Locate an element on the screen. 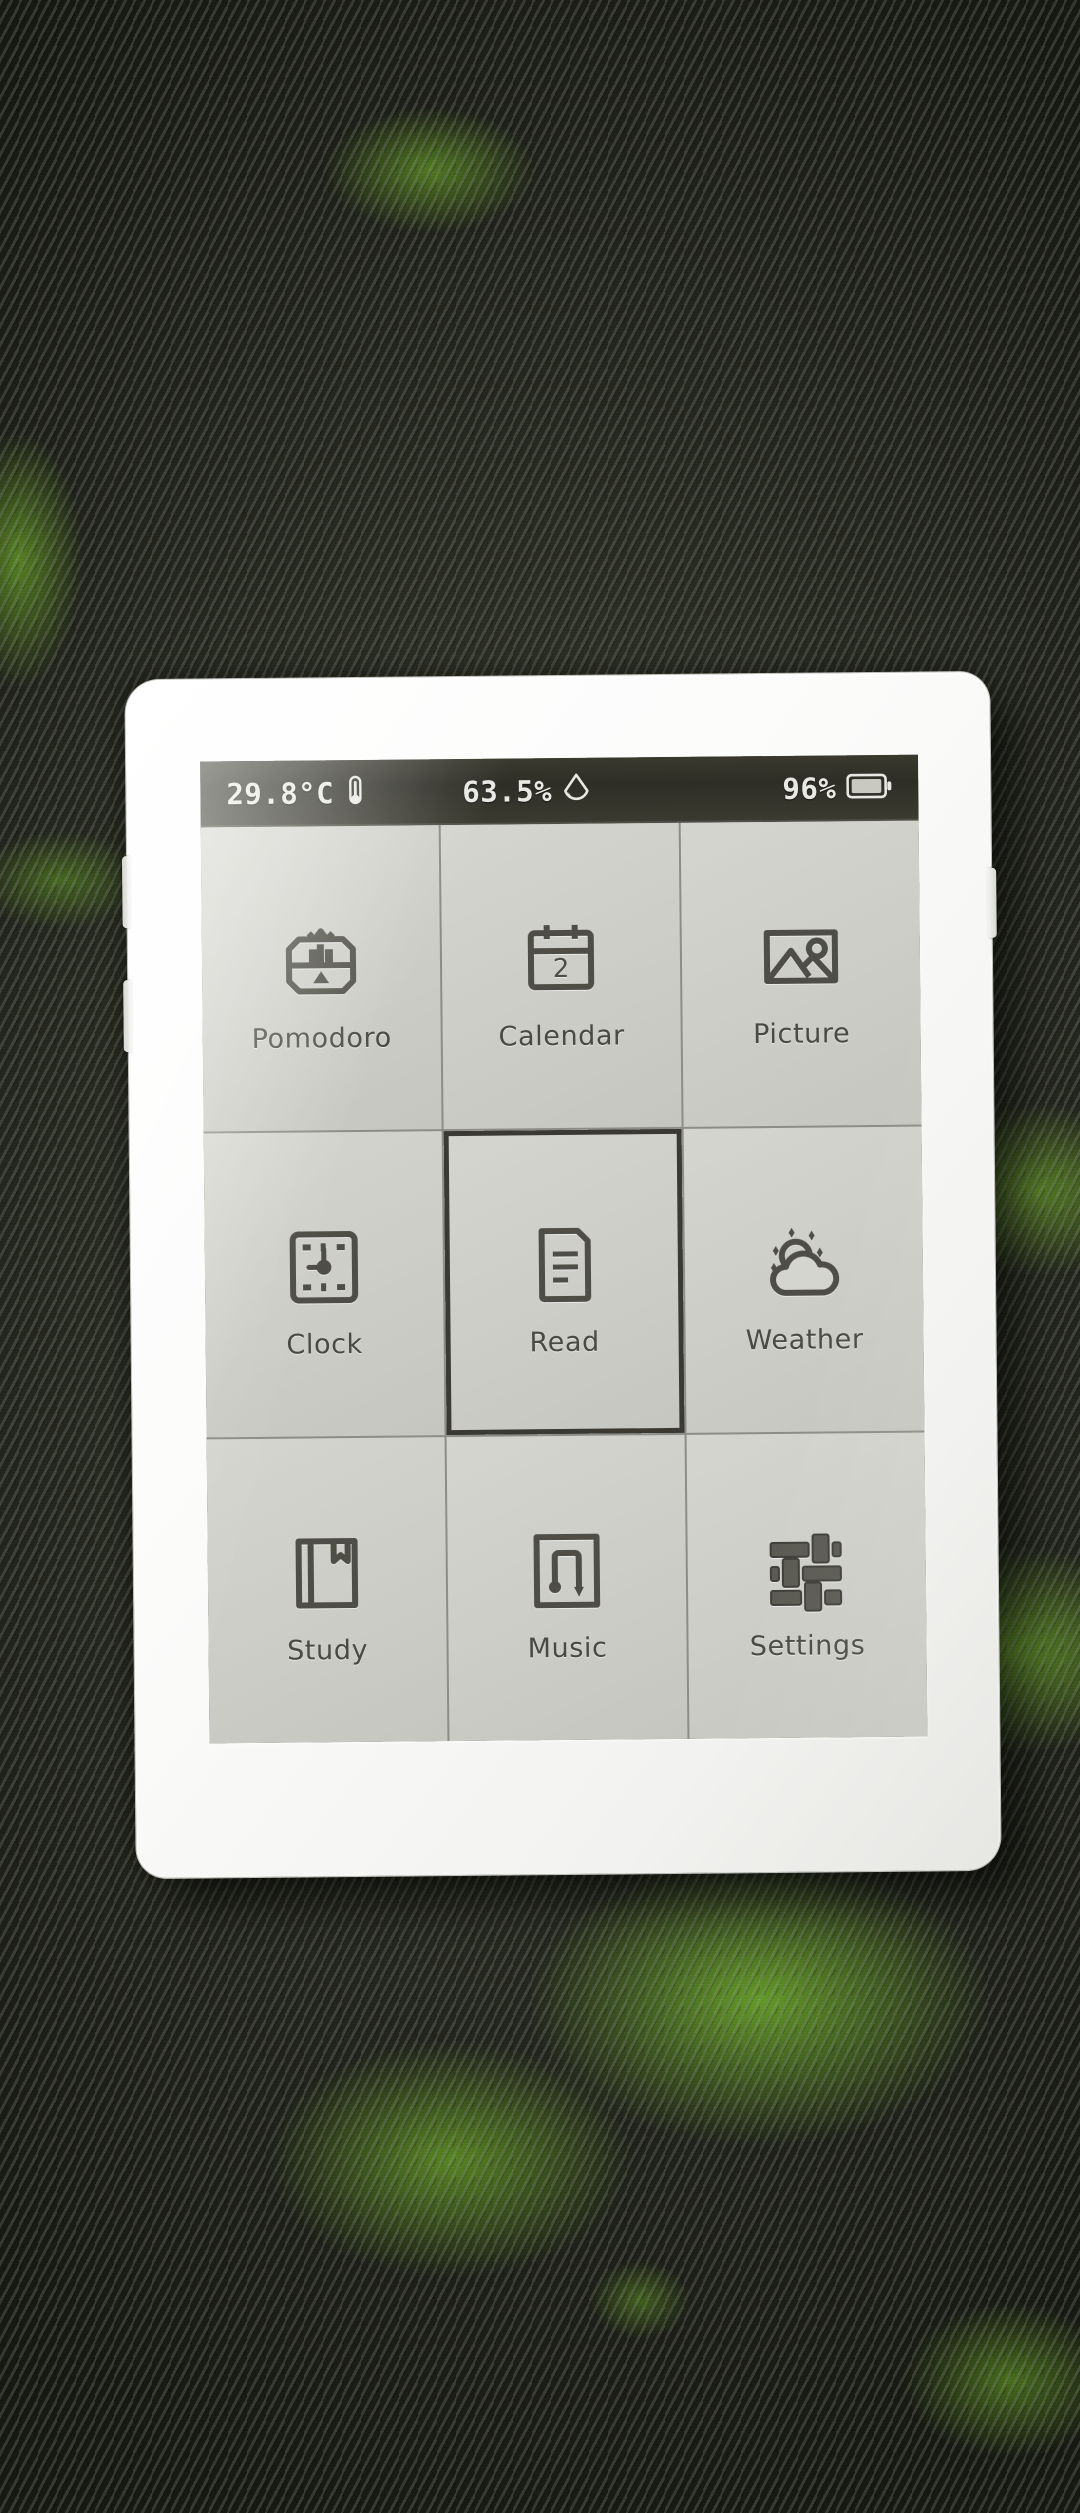 The width and height of the screenshot is (1080, 2513). app-tile-pomodoro: Pomodoro is located at coordinates (321, 978).